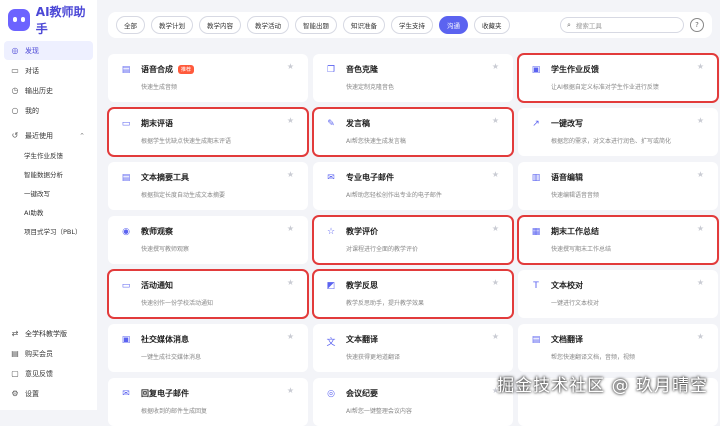  What do you see at coordinates (453, 25) in the screenshot?
I see `chip-communication: 沟通` at bounding box center [453, 25].